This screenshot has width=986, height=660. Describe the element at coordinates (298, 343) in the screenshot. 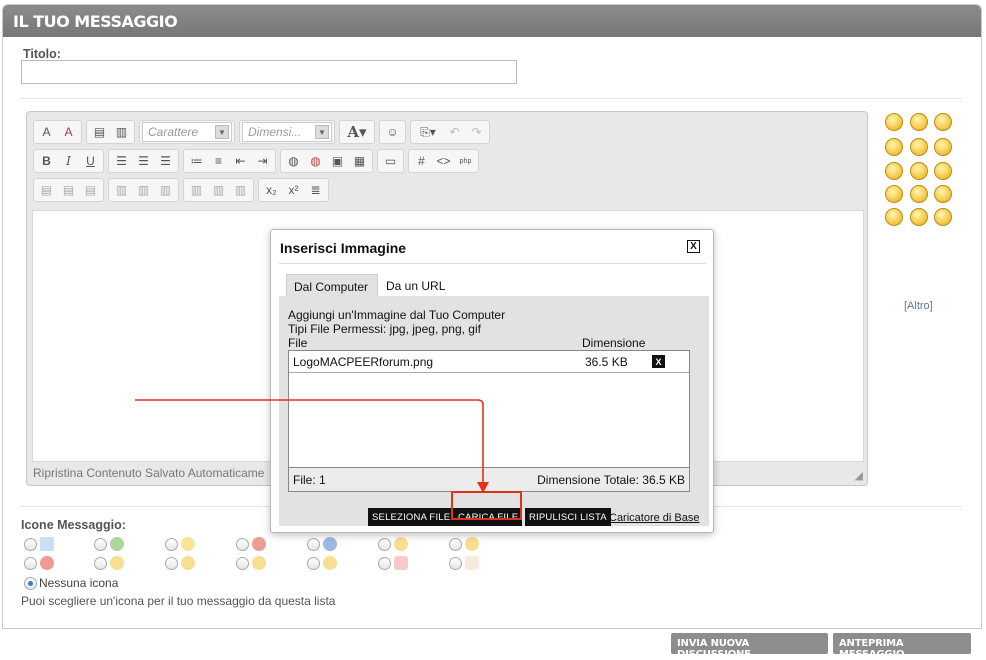

I see `file-column-header: File` at that location.